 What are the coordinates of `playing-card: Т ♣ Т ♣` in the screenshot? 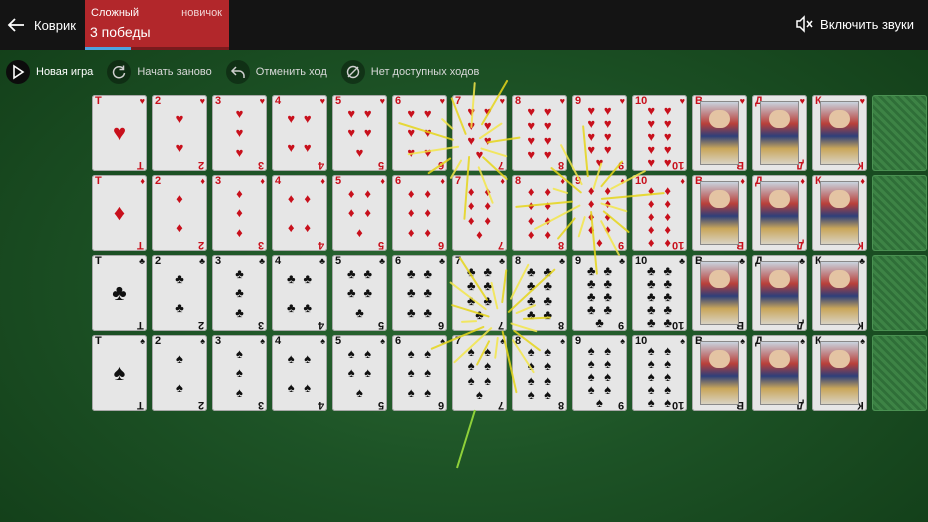 It's located at (119, 293).